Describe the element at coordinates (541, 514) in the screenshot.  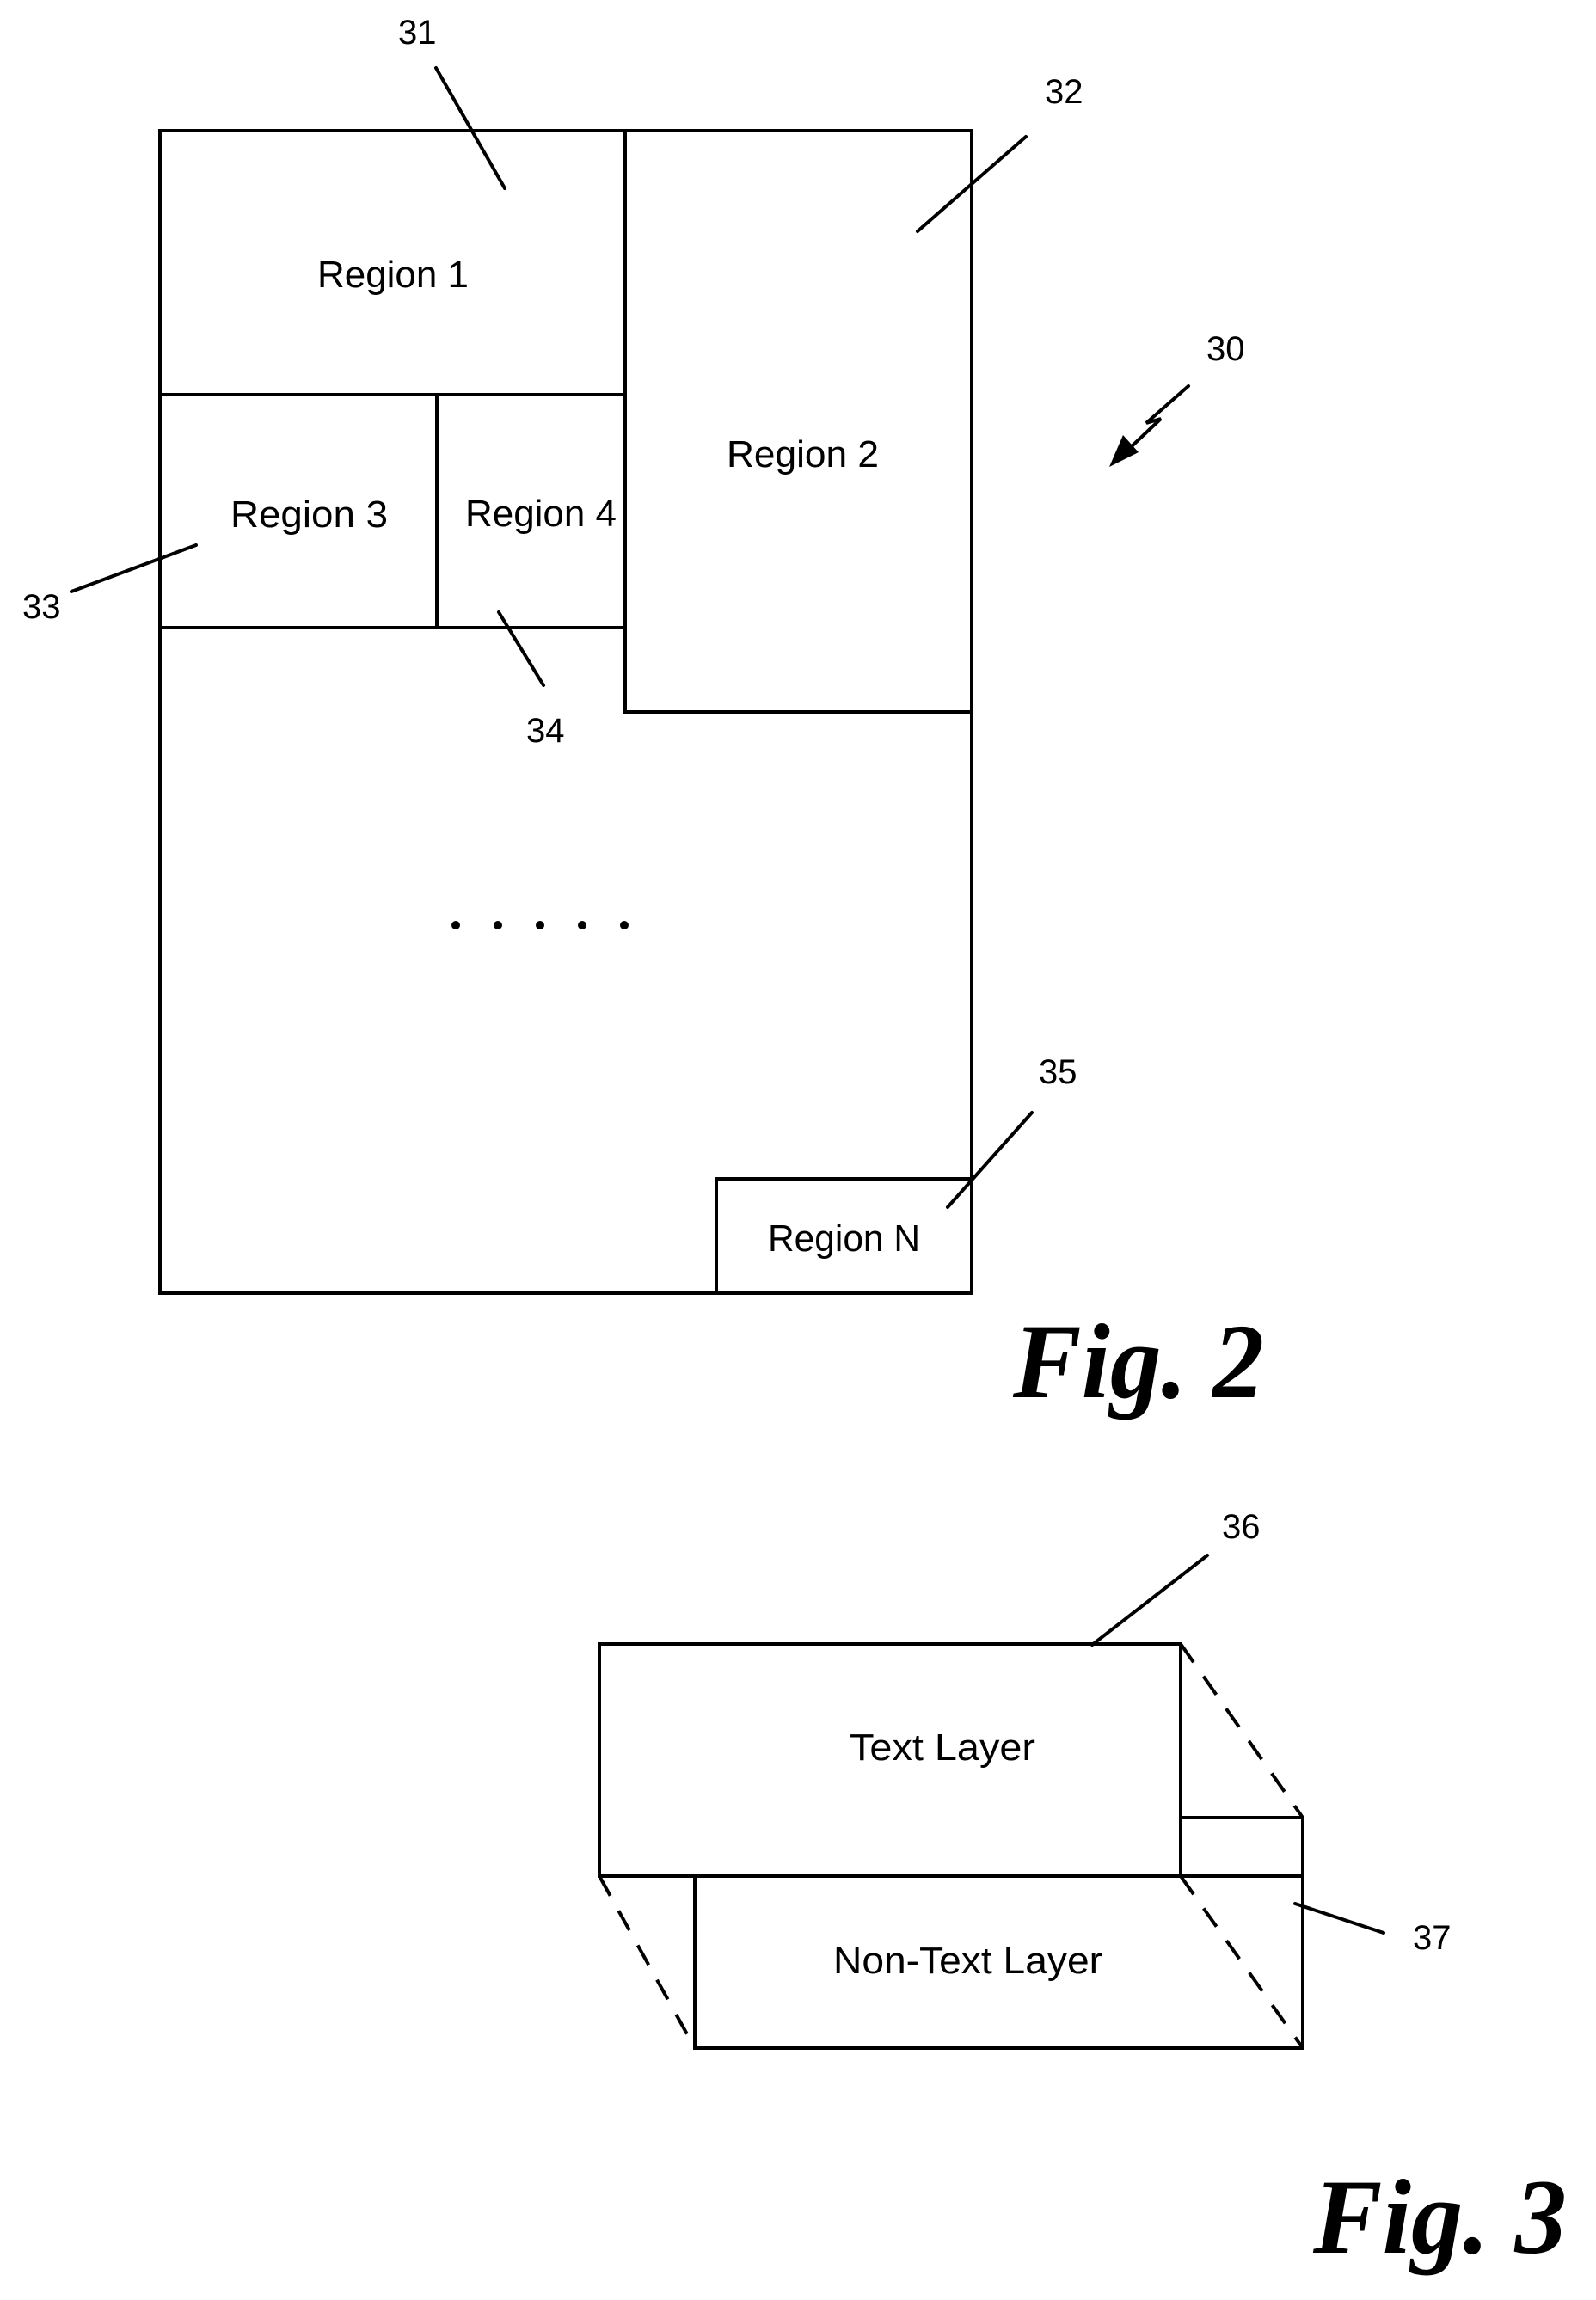
I see `region-4-label: Region 4` at that location.